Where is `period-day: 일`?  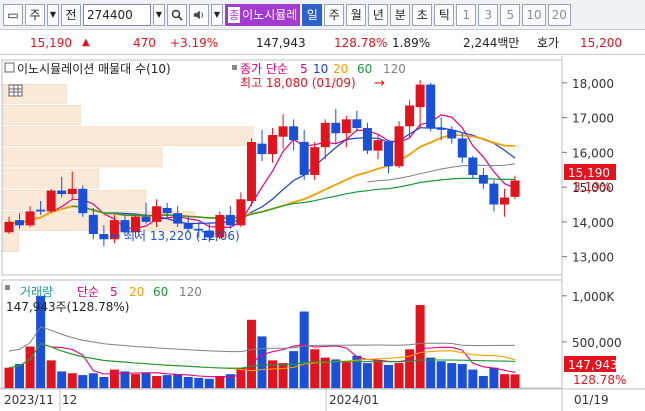 period-day: 일 is located at coordinates (312, 14).